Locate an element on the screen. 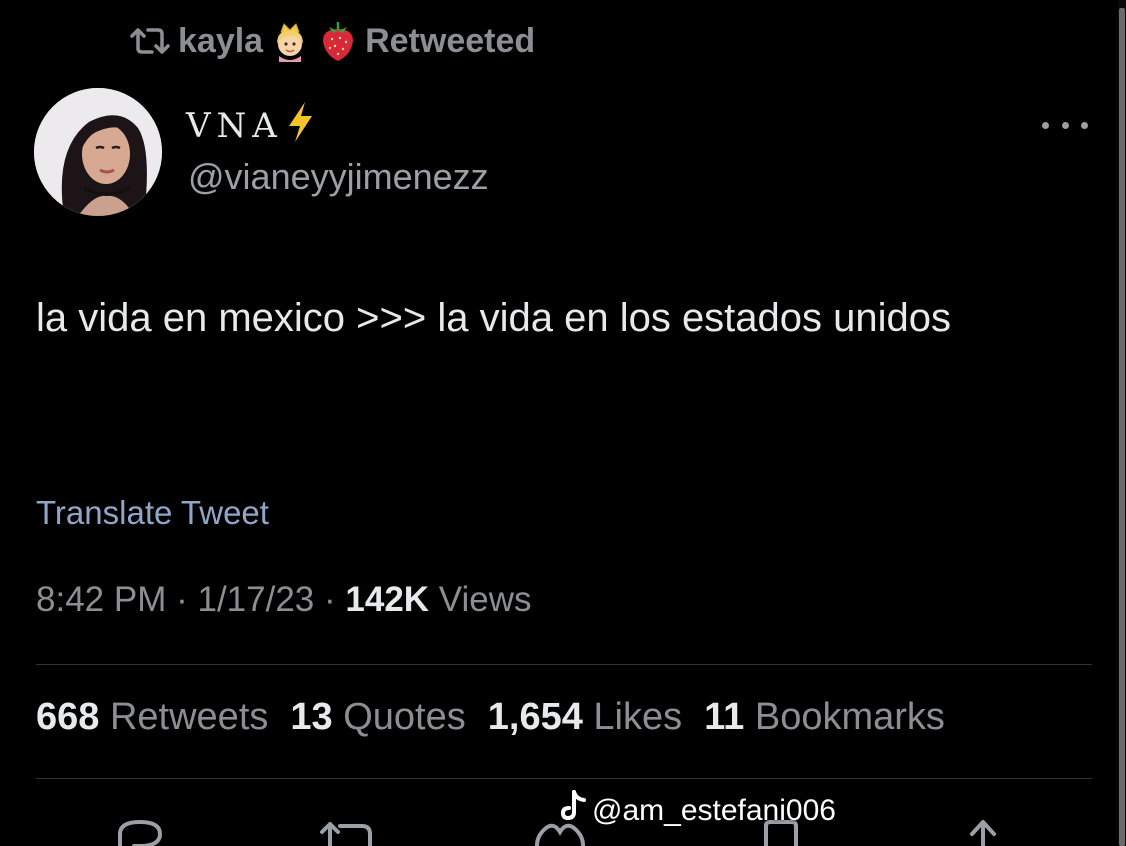  reply-icon is located at coordinates (140, 829).